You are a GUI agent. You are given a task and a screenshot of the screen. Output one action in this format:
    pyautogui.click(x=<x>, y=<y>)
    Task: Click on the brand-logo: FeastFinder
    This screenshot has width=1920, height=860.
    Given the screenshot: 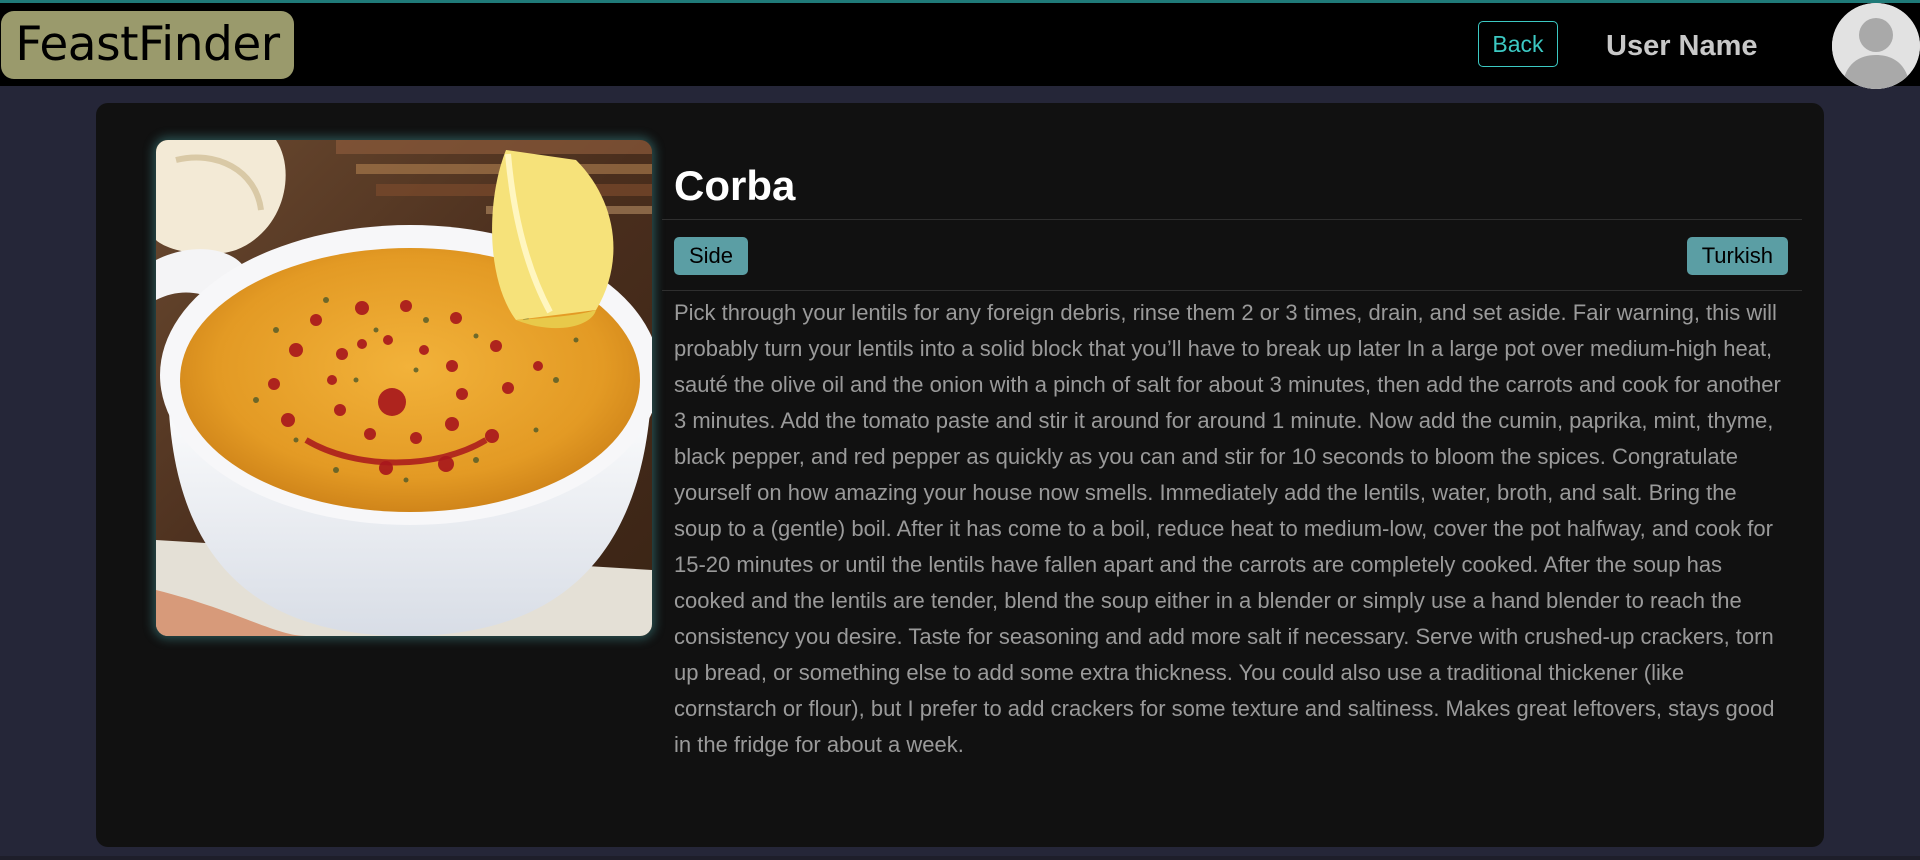 What is the action you would take?
    pyautogui.click(x=147, y=45)
    